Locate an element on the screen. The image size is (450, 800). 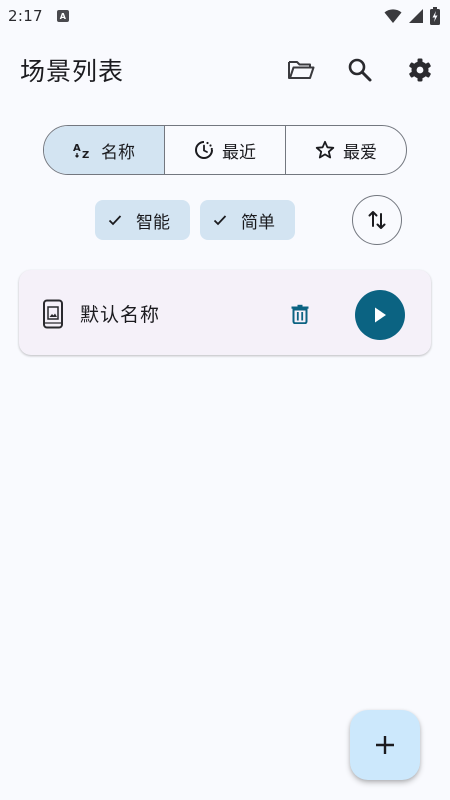
tab-favorites: 最爱 is located at coordinates (345, 150).